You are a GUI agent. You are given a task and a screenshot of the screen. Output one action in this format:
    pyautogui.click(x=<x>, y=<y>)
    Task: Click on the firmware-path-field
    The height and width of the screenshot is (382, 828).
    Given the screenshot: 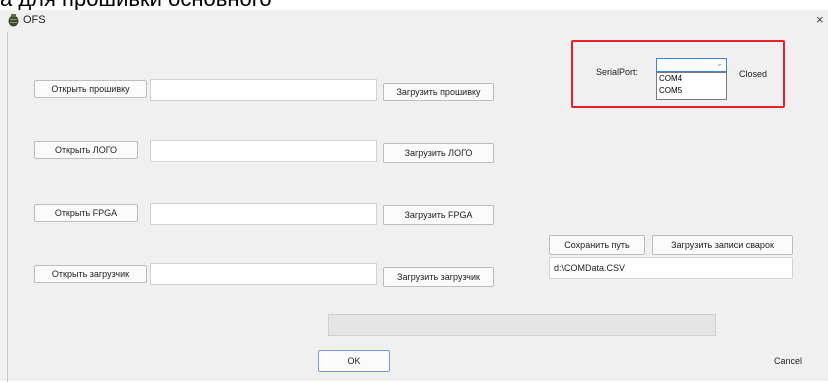 What is the action you would take?
    pyautogui.click(x=263, y=90)
    